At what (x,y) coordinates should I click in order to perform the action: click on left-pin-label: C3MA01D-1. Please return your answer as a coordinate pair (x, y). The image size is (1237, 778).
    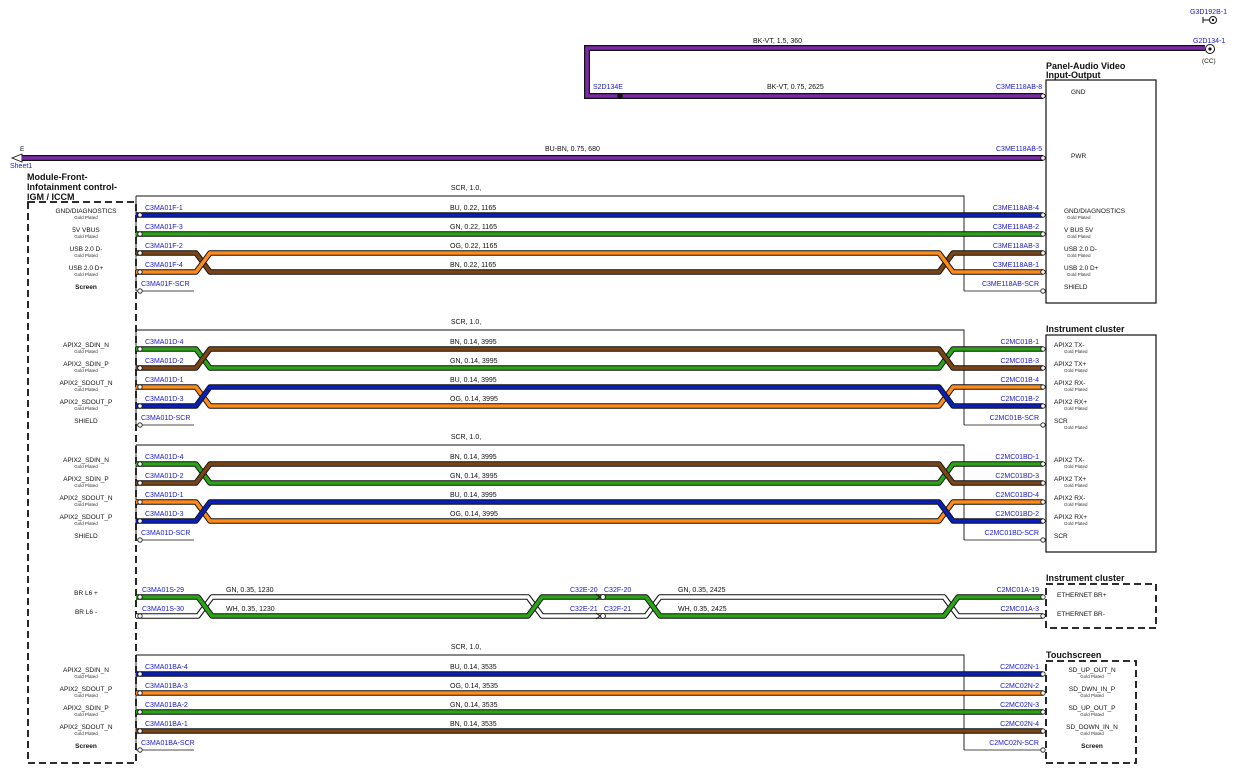
    Looking at the image, I should click on (164, 495).